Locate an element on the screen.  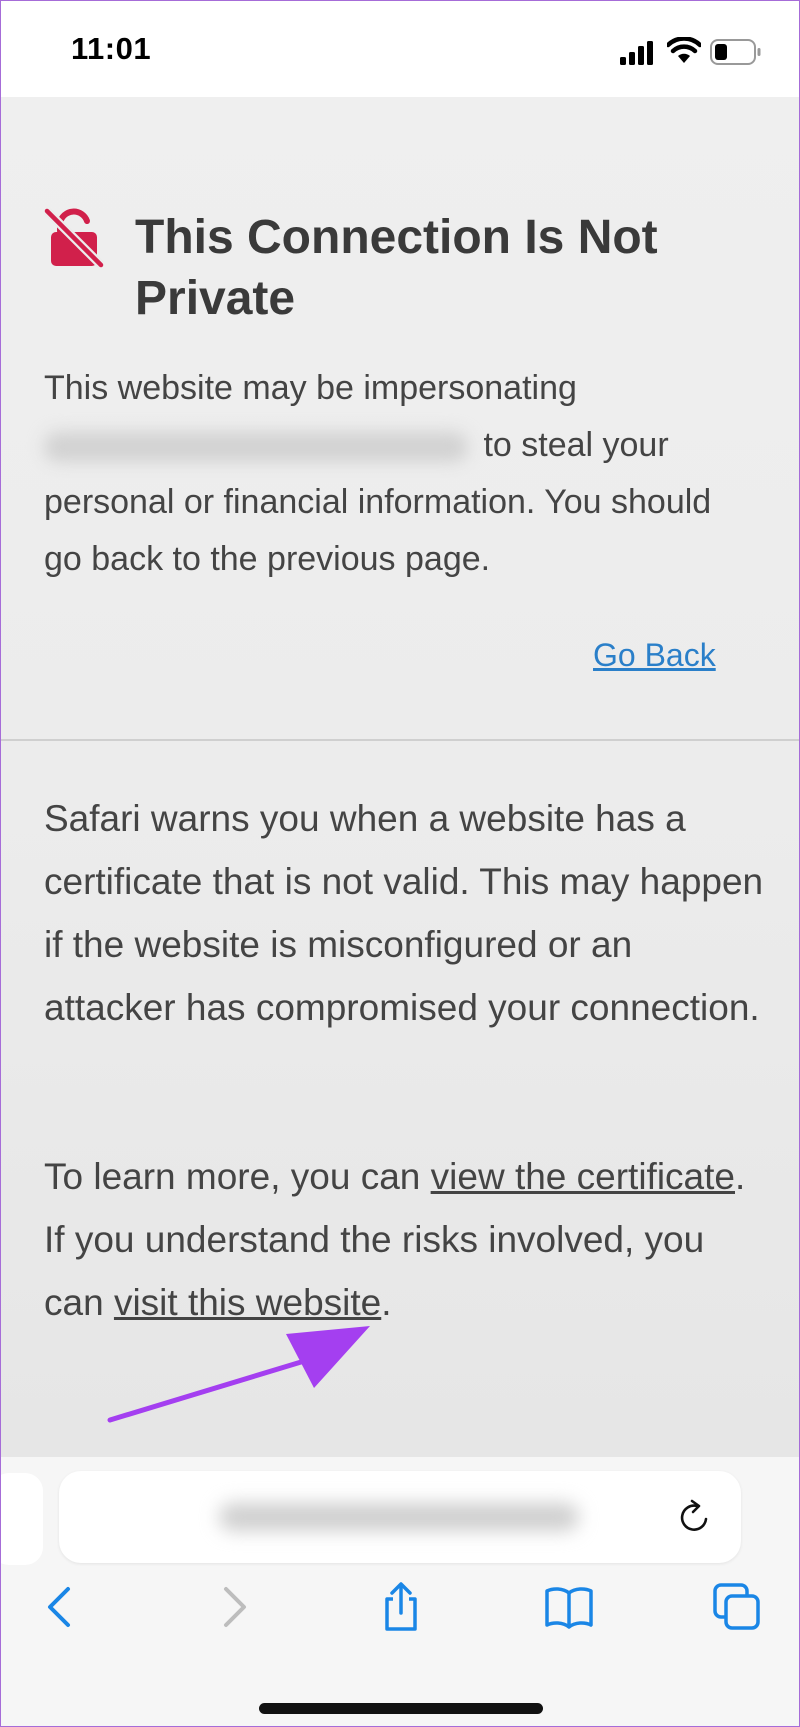
reload-icon is located at coordinates (695, 1517).